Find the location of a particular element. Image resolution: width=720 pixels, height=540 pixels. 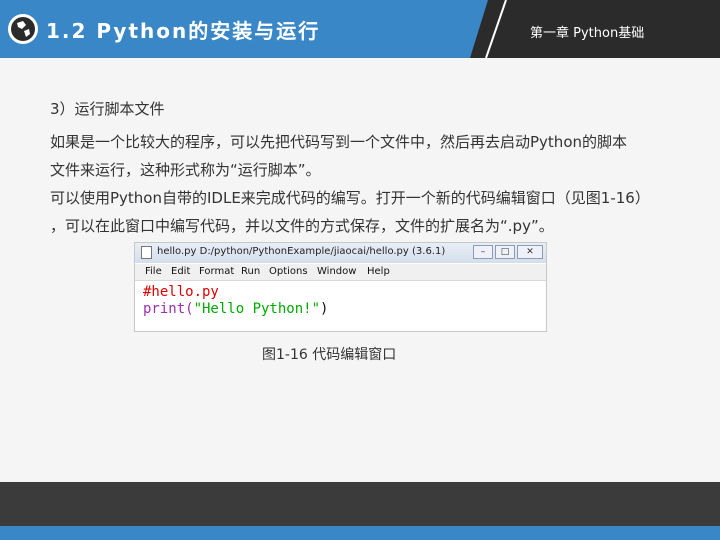

minimize-icon: – is located at coordinates (483, 252).